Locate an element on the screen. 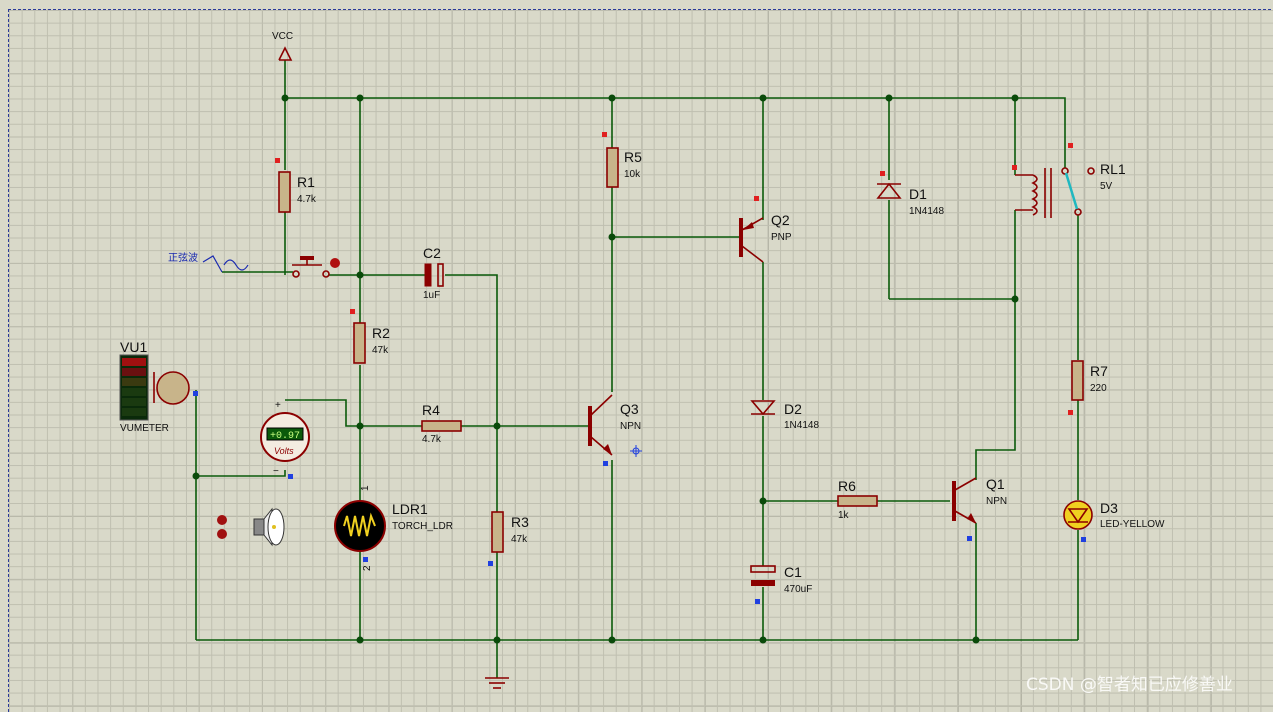 The height and width of the screenshot is (712, 1273). speaker is located at coordinates (251, 527).